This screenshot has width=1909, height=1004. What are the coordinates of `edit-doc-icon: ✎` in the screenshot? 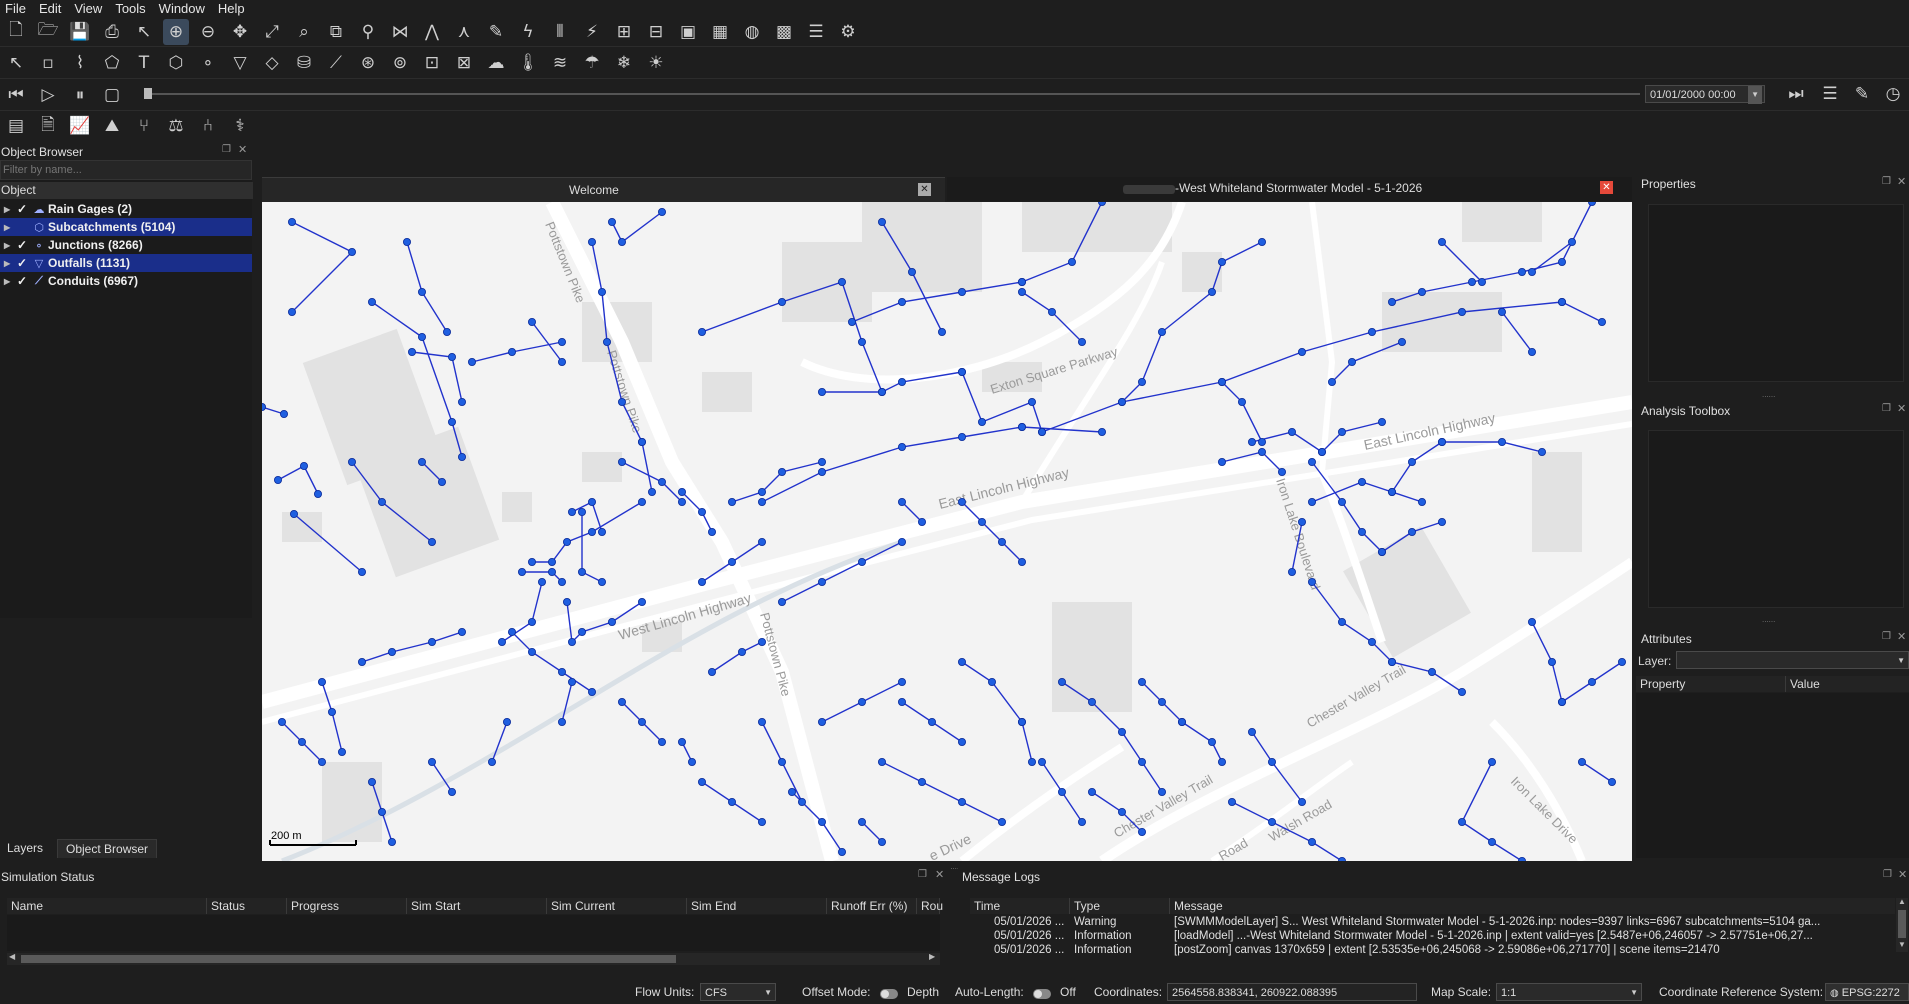 It's located at (1862, 94).